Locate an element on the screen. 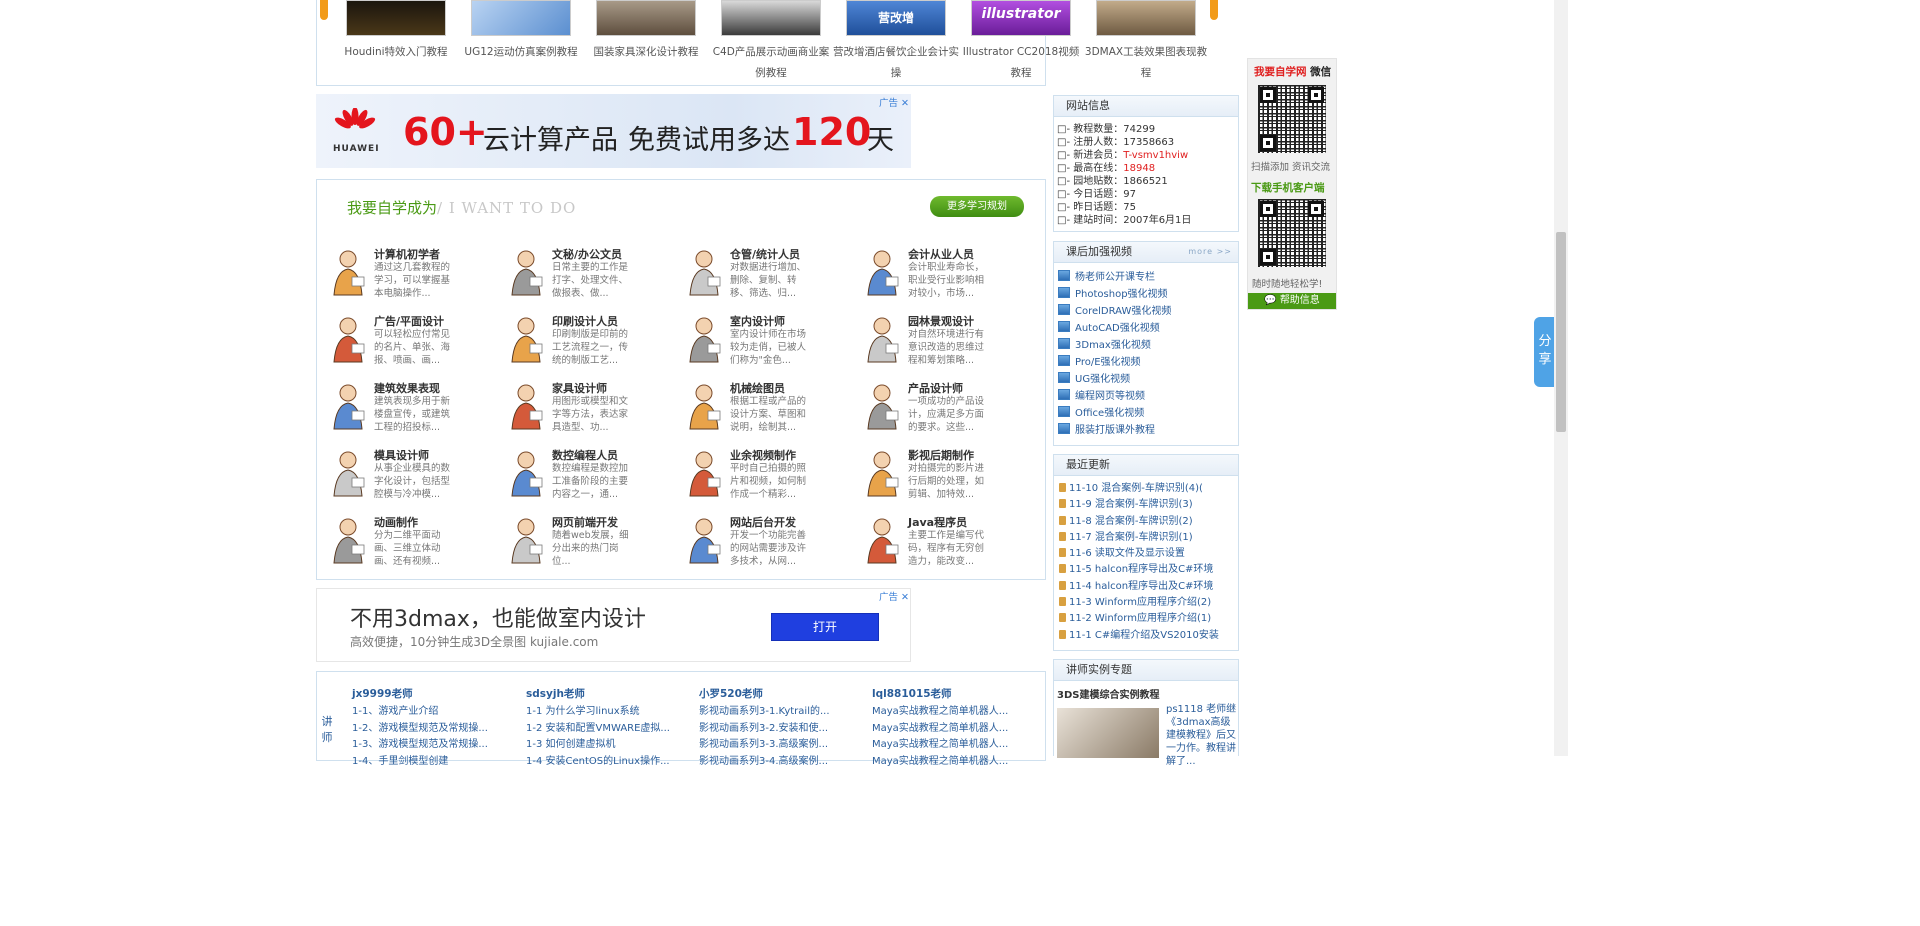 Image resolution: width=1920 pixels, height=926 pixels. lesson-link: 1-1、游戏产业介绍 is located at coordinates (432, 710).